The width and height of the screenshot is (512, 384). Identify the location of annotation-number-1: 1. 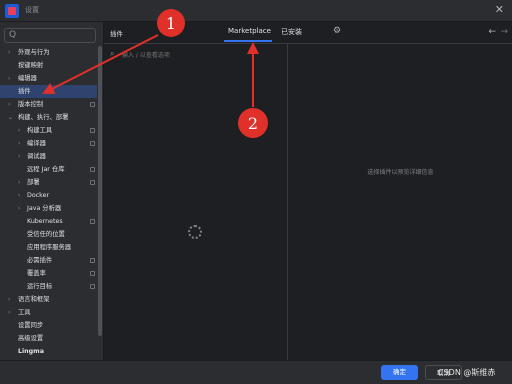
(171, 23).